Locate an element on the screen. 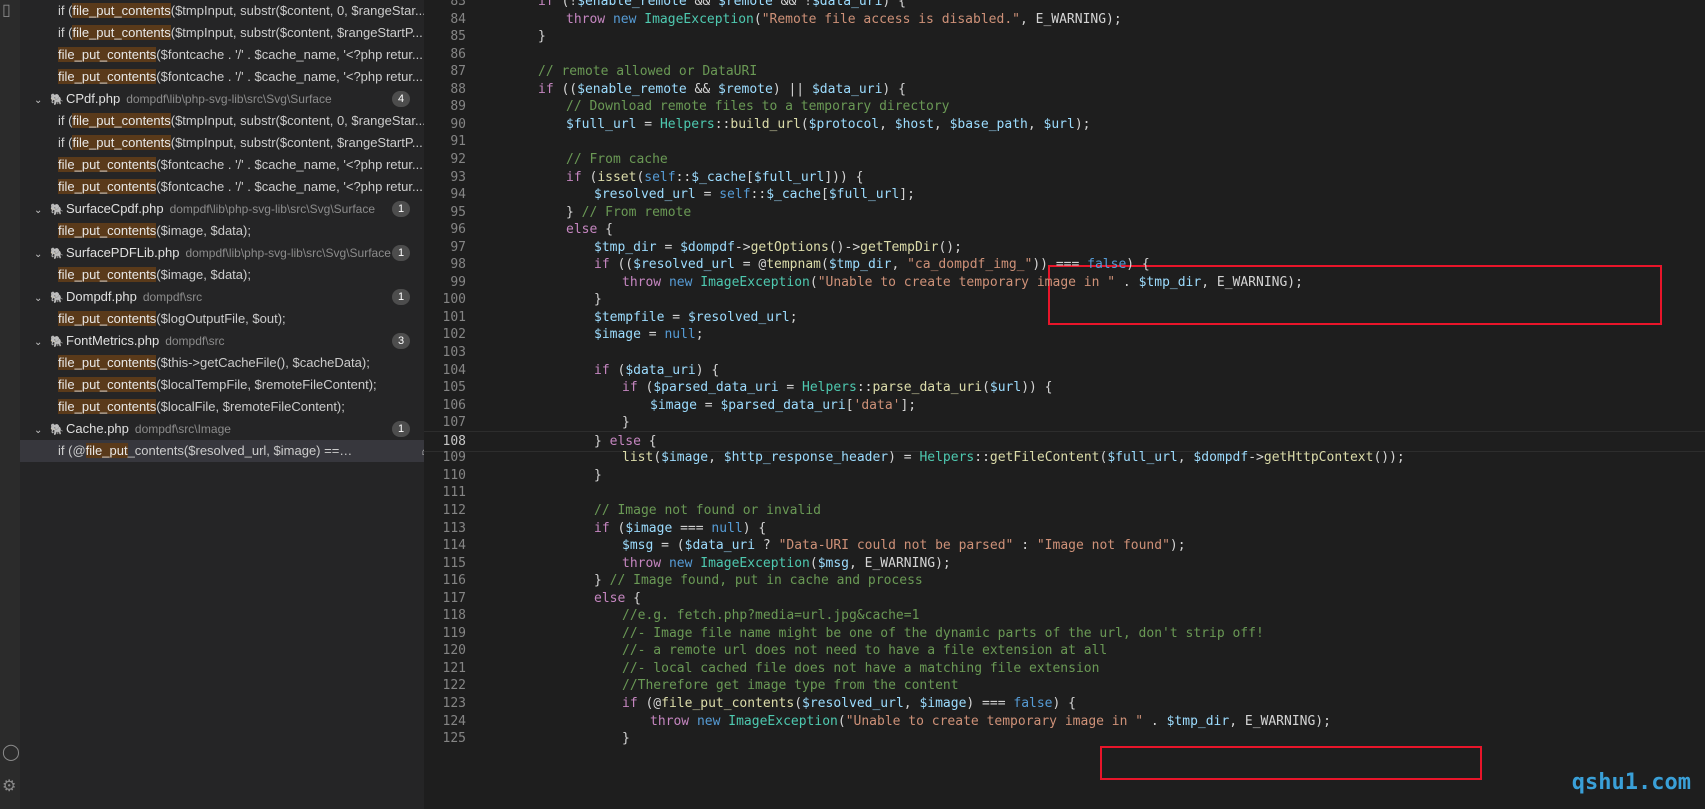 This screenshot has width=1705, height=809. code-line: 100} is located at coordinates (1064, 299).